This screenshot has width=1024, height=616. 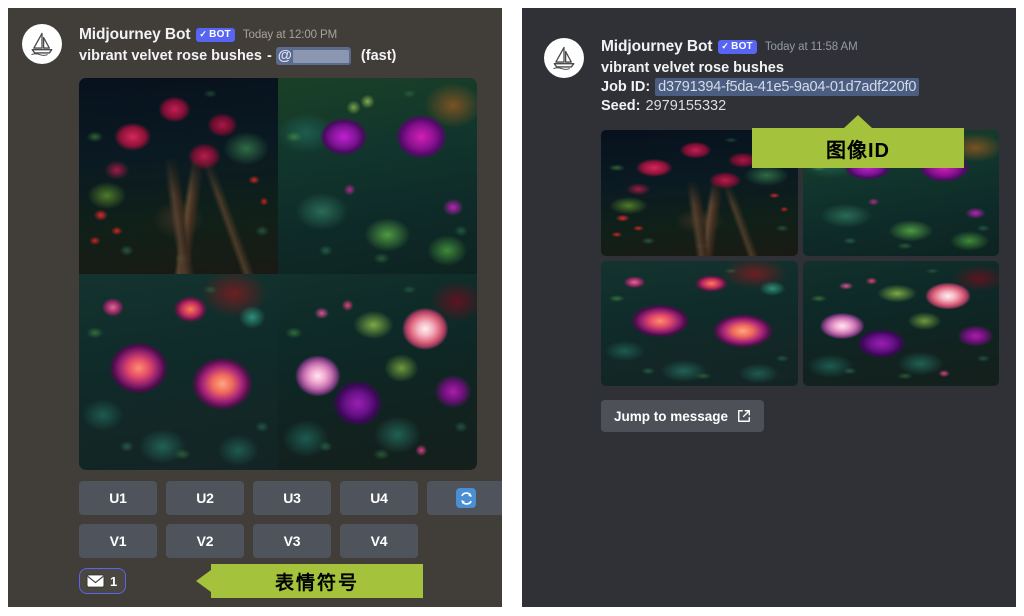 What do you see at coordinates (858, 148) in the screenshot?
I see `callout-image-id-annotation: 图像ID` at bounding box center [858, 148].